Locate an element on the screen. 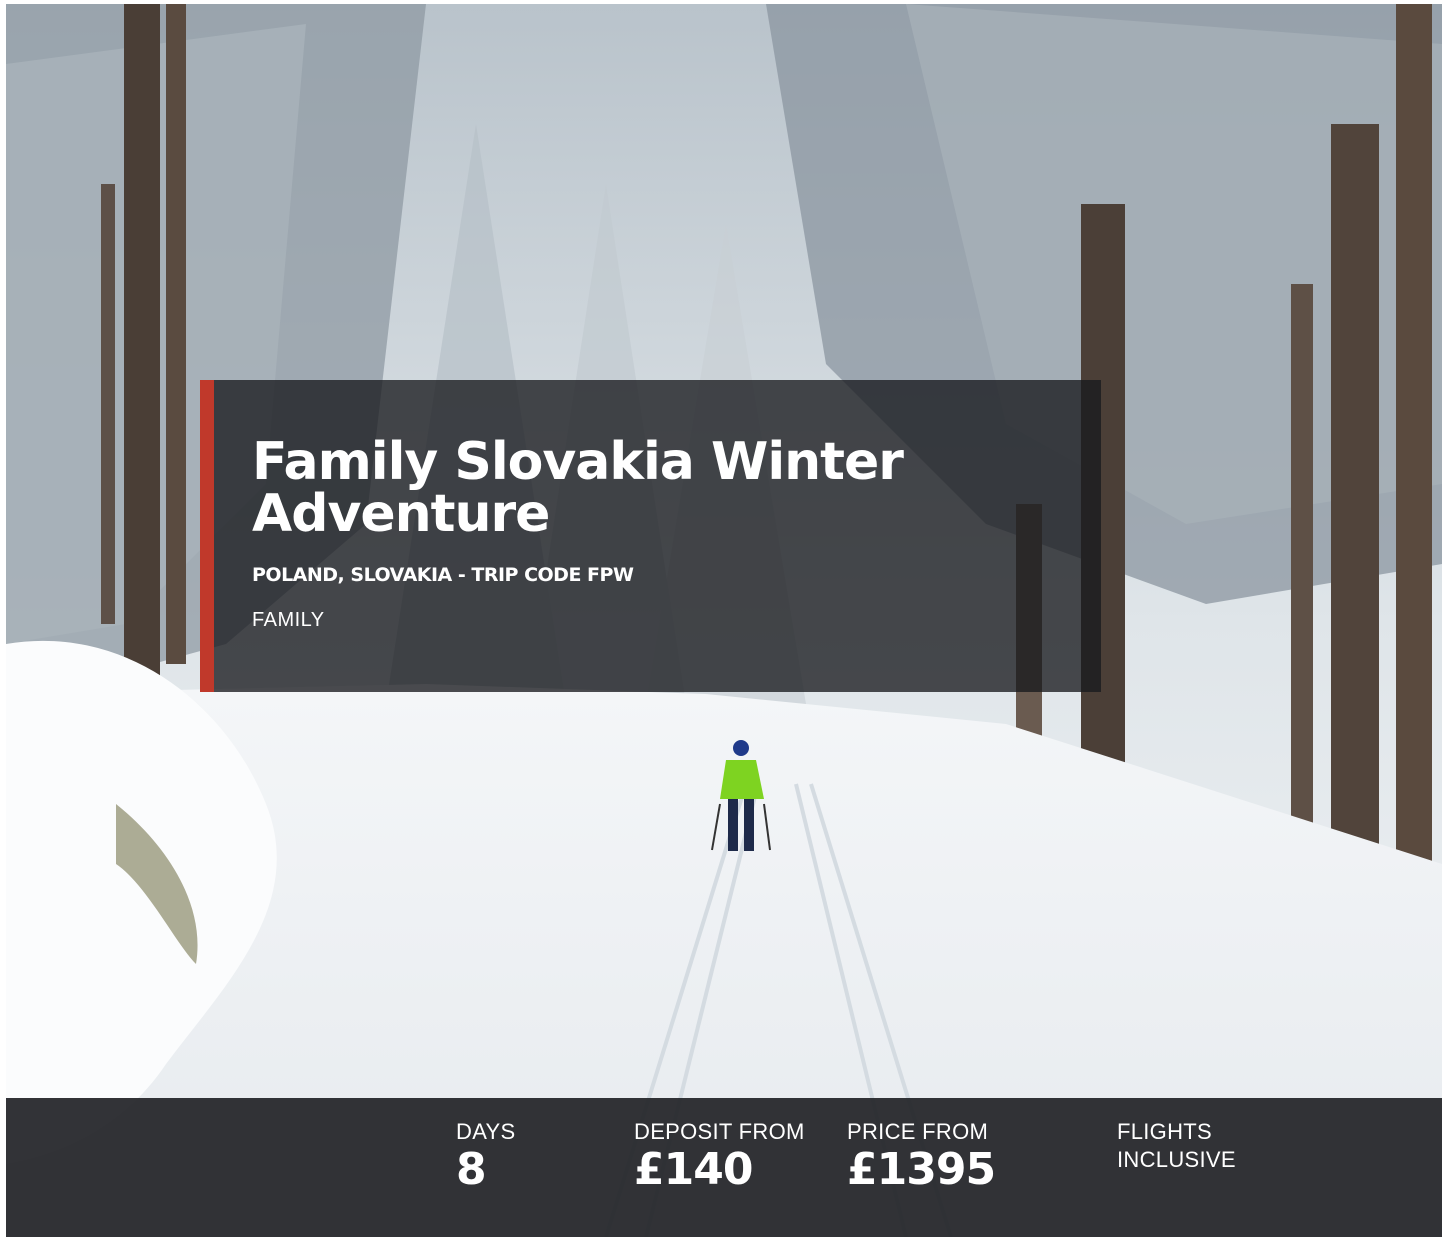 The height and width of the screenshot is (1239, 1450). trip-title: Family Slovakia Winter Adventure is located at coordinates (578, 488).